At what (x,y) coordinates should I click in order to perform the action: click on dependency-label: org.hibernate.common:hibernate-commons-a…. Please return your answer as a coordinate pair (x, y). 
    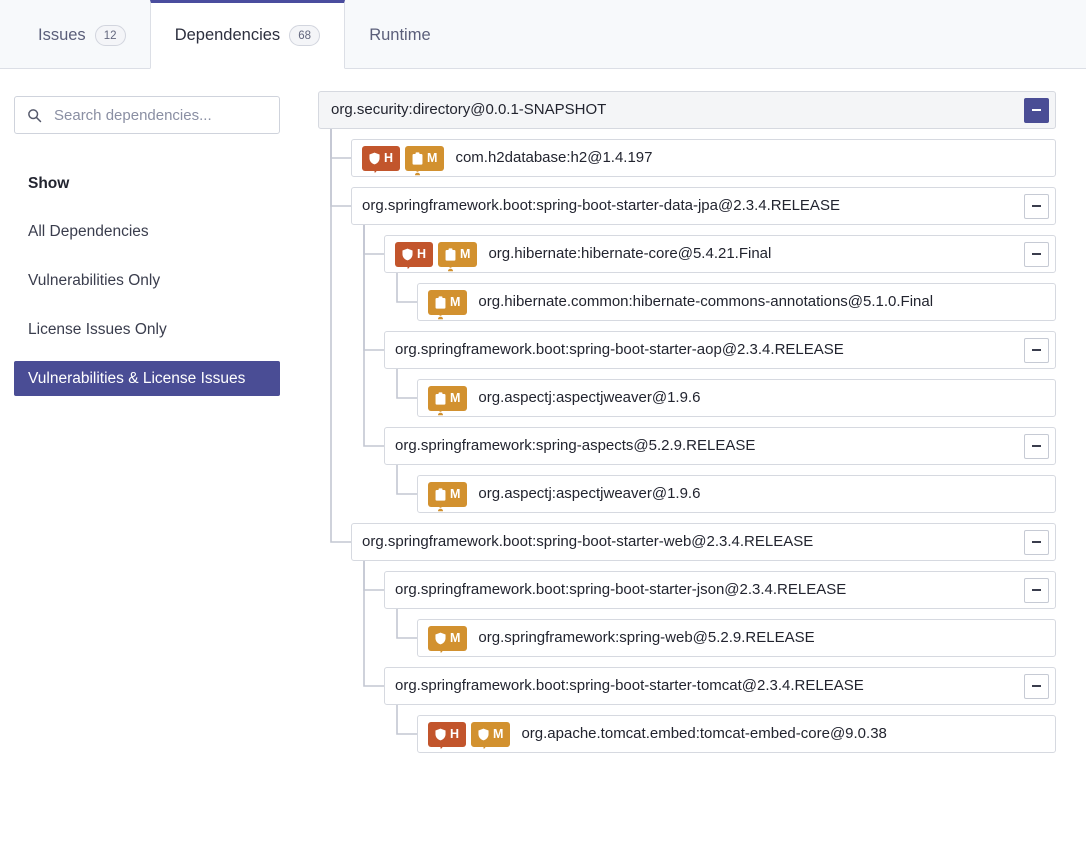
    Looking at the image, I should click on (706, 301).